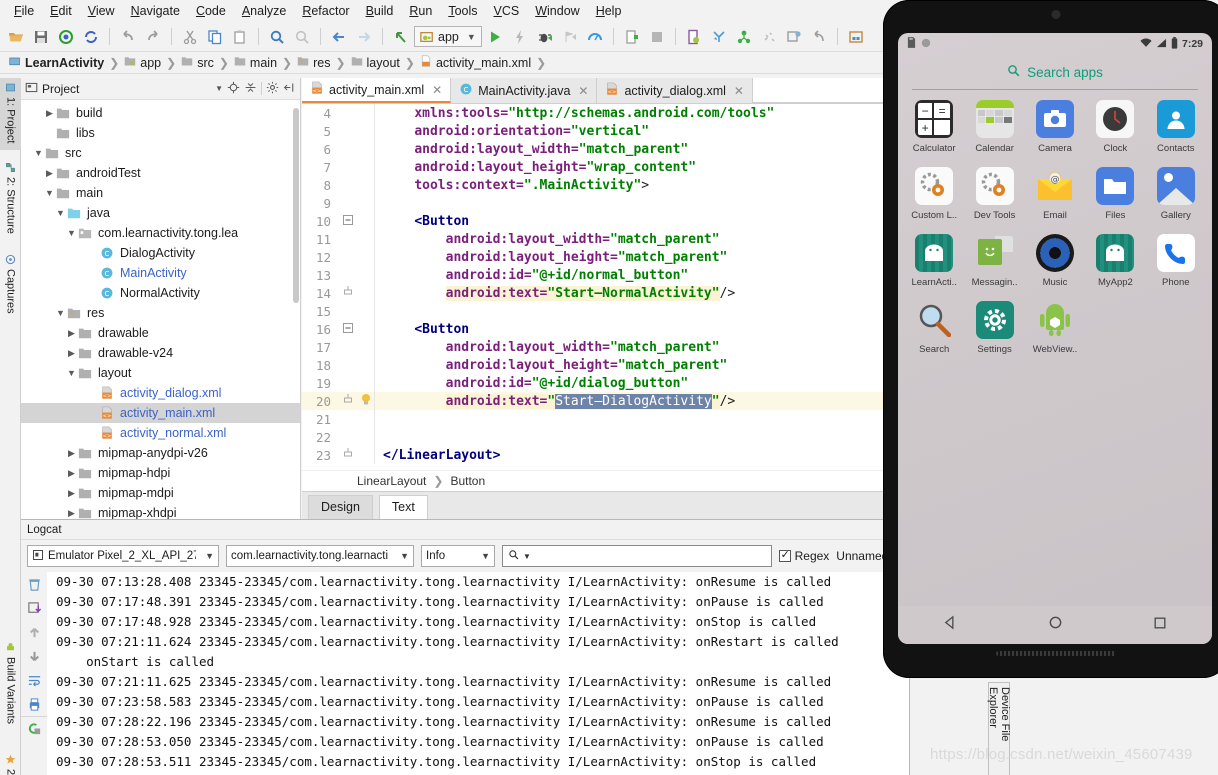  I want to click on menu-item-edit: Edit, so click(61, 11).